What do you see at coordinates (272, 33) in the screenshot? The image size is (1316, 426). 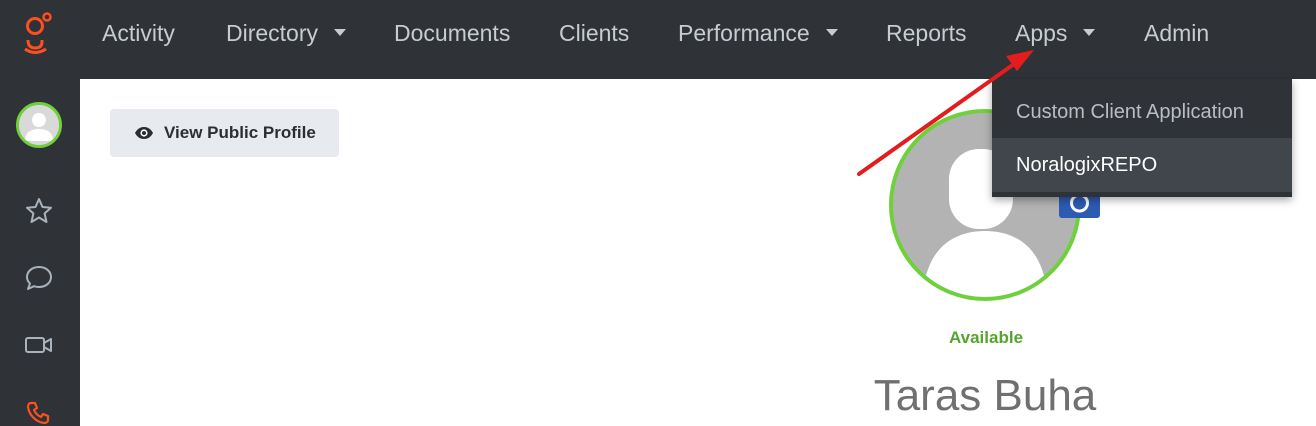 I see `nav-label: Directory` at bounding box center [272, 33].